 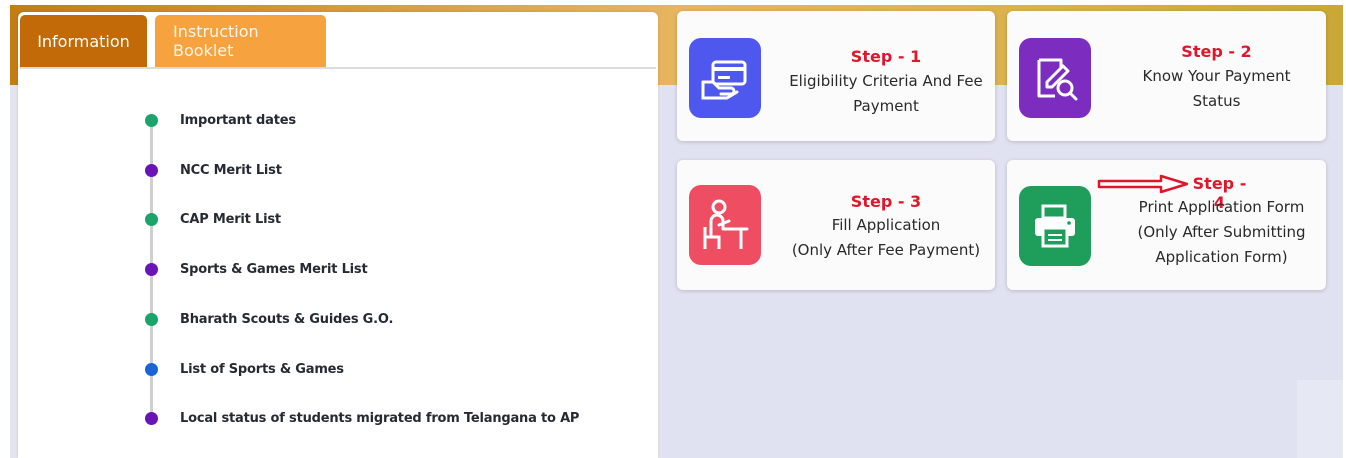 I want to click on timeline-link: Important dates, so click(x=238, y=120).